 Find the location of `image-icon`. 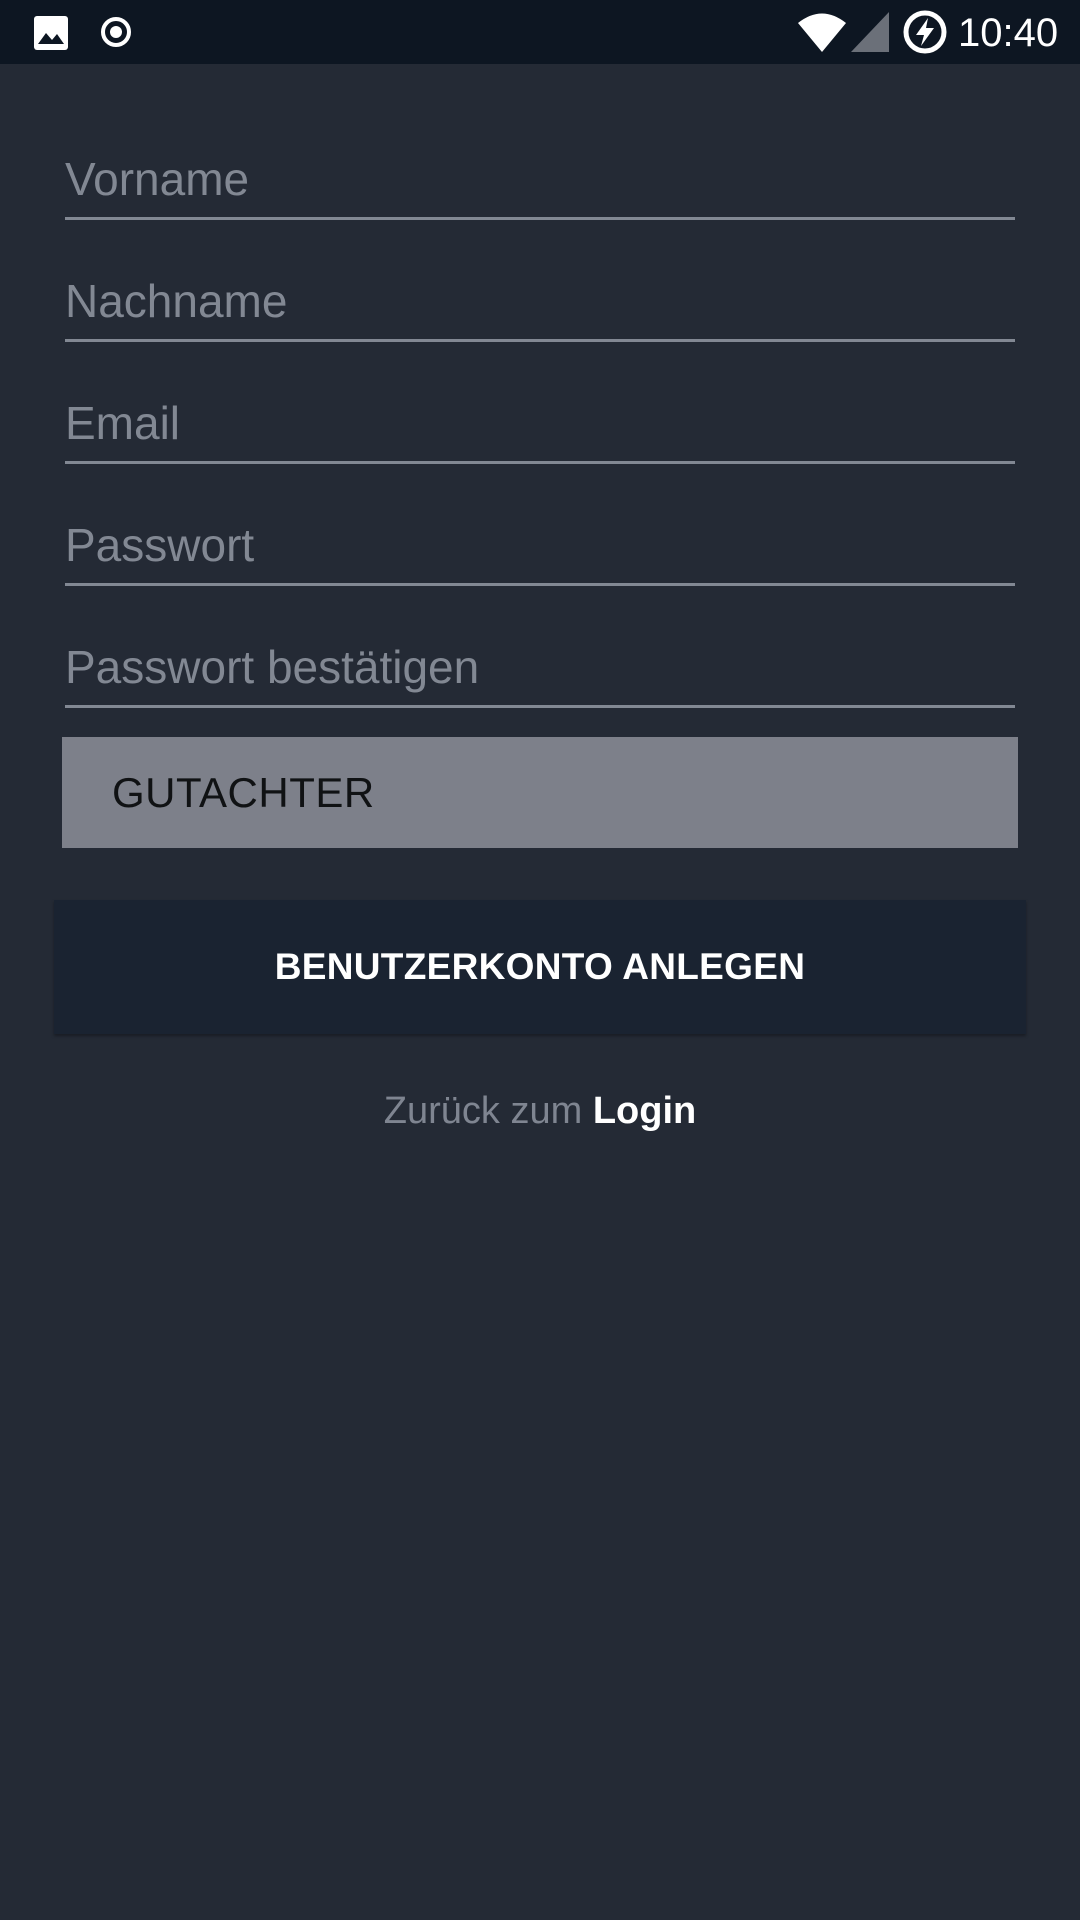

image-icon is located at coordinates (51, 33).